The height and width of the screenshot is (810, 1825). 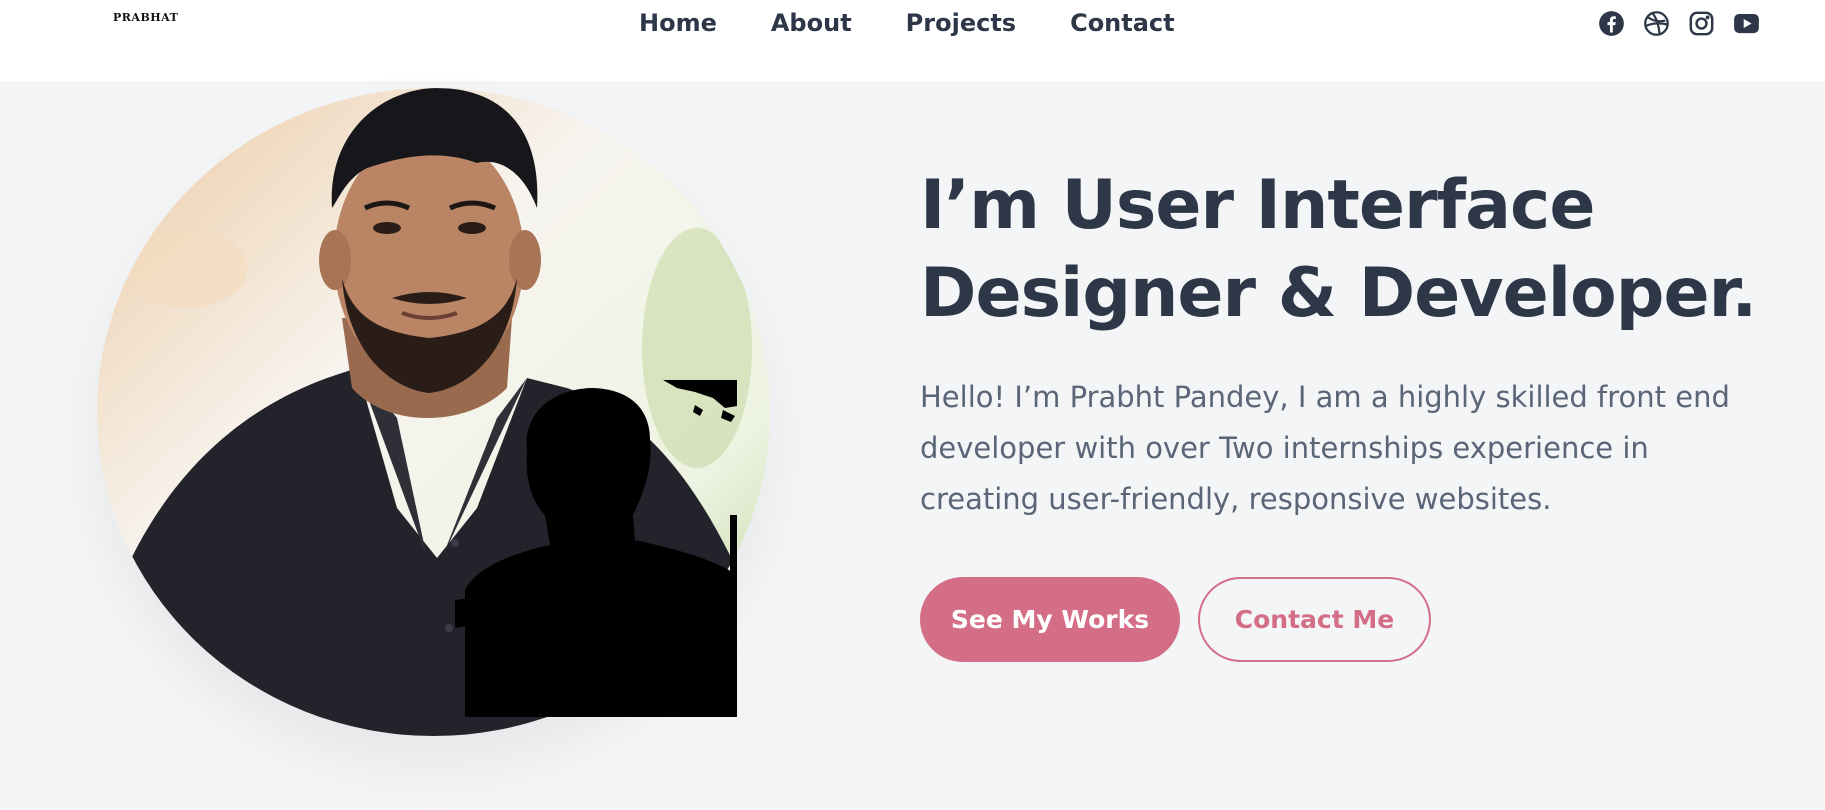 I want to click on instagram-icon, so click(x=1701, y=23).